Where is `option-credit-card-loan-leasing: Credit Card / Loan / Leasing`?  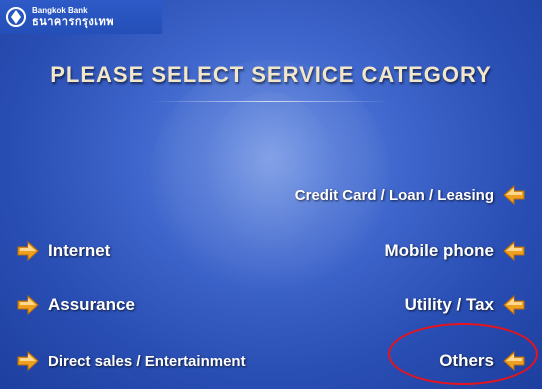 option-credit-card-loan-leasing: Credit Card / Loan / Leasing is located at coordinates (410, 195).